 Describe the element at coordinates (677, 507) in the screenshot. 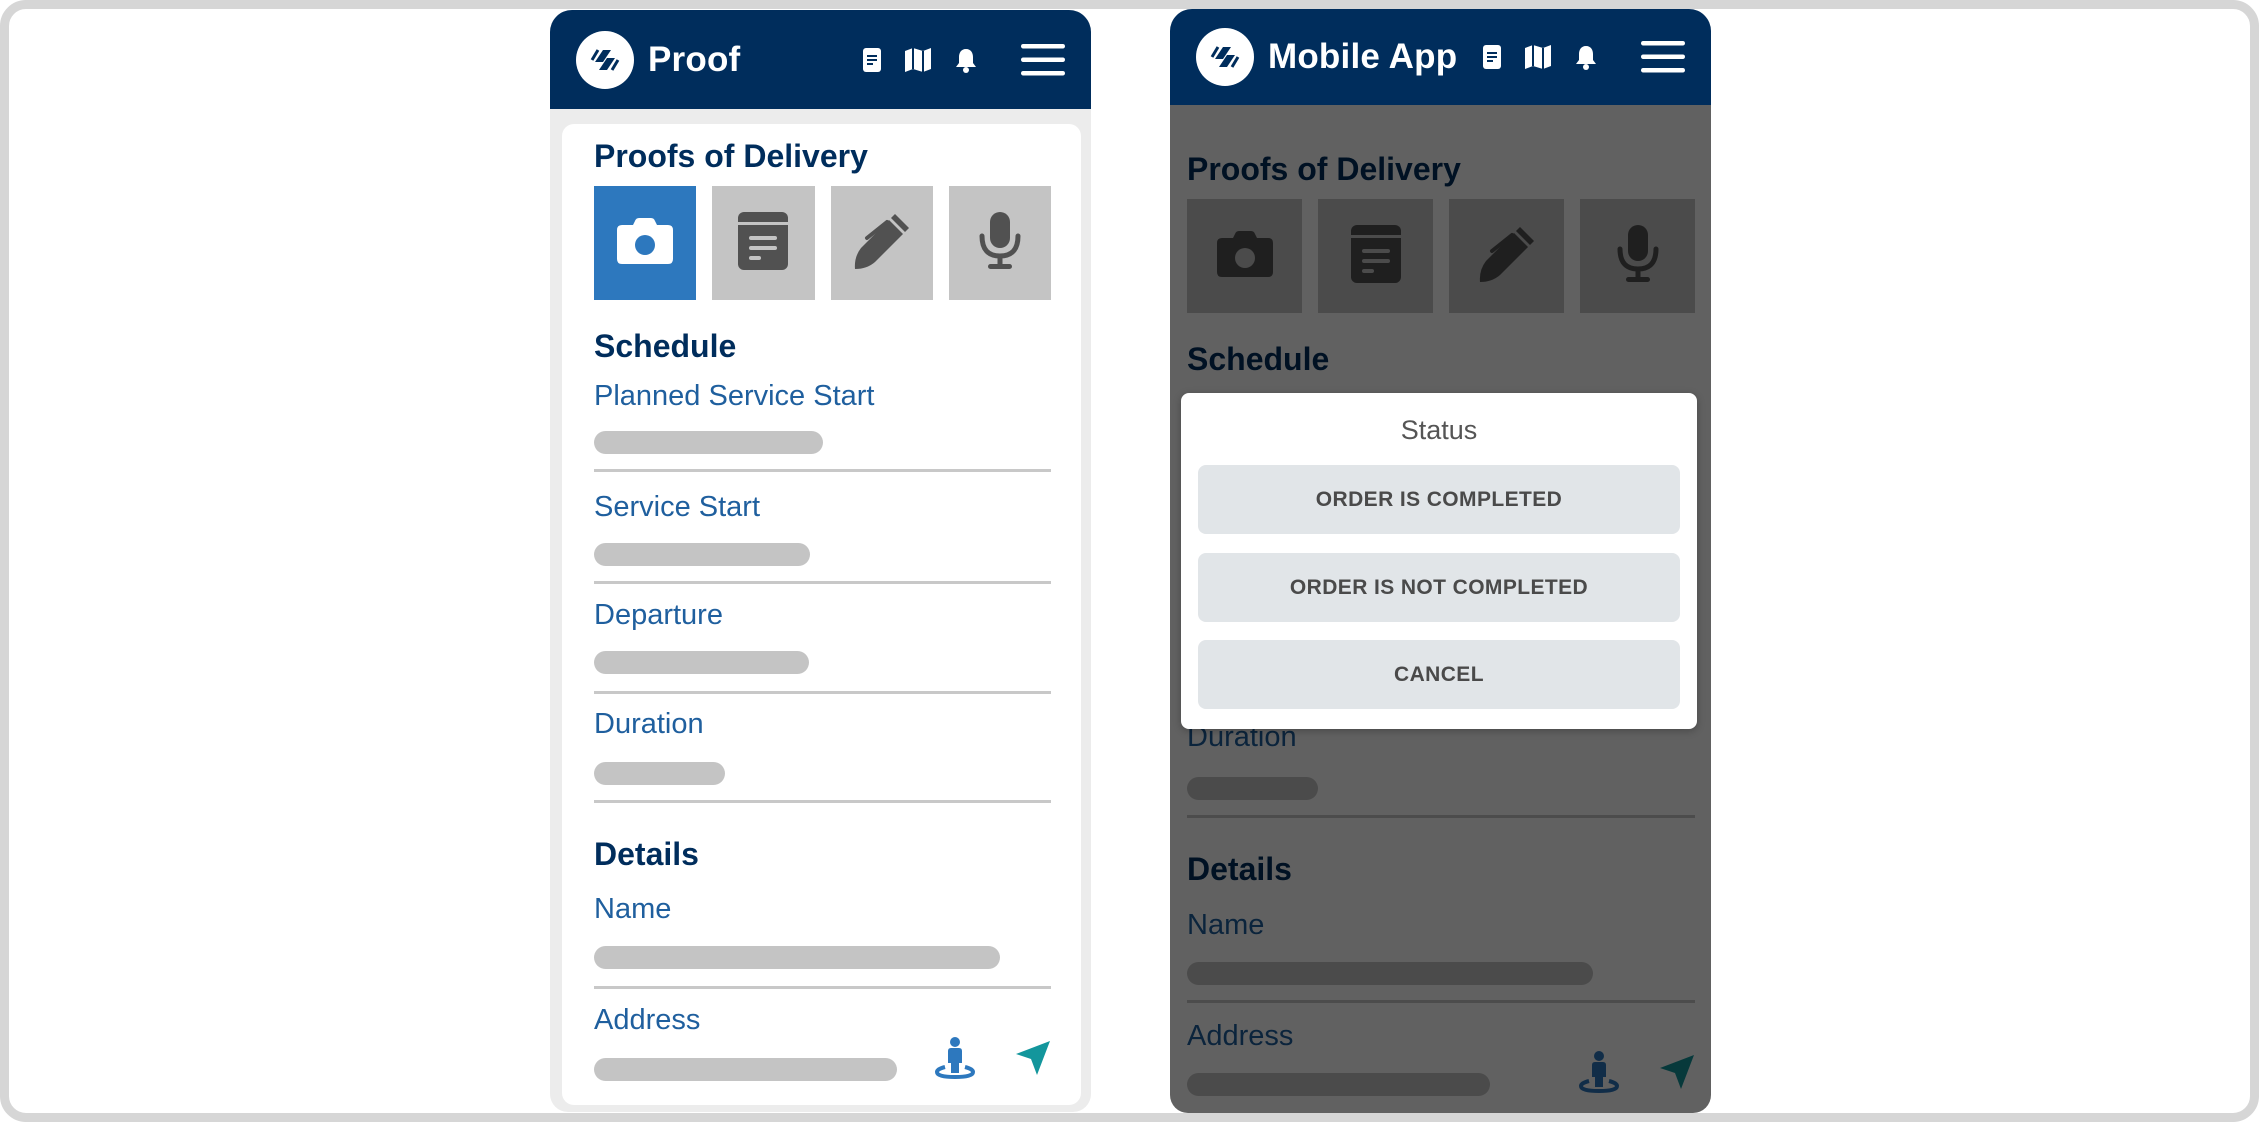

I see `field-label-service-start: Service Start` at that location.